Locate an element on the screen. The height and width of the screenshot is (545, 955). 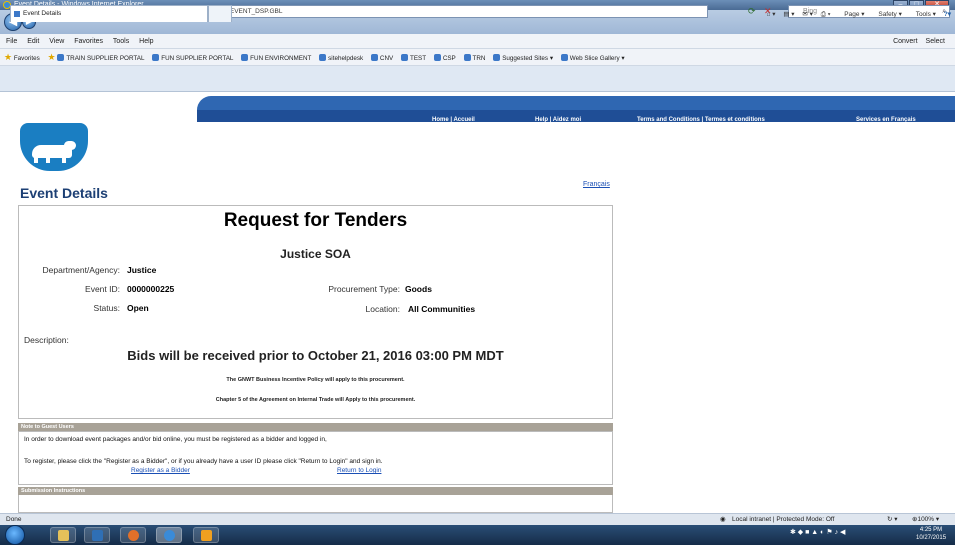
taskbar-outlook is located at coordinates (206, 535).